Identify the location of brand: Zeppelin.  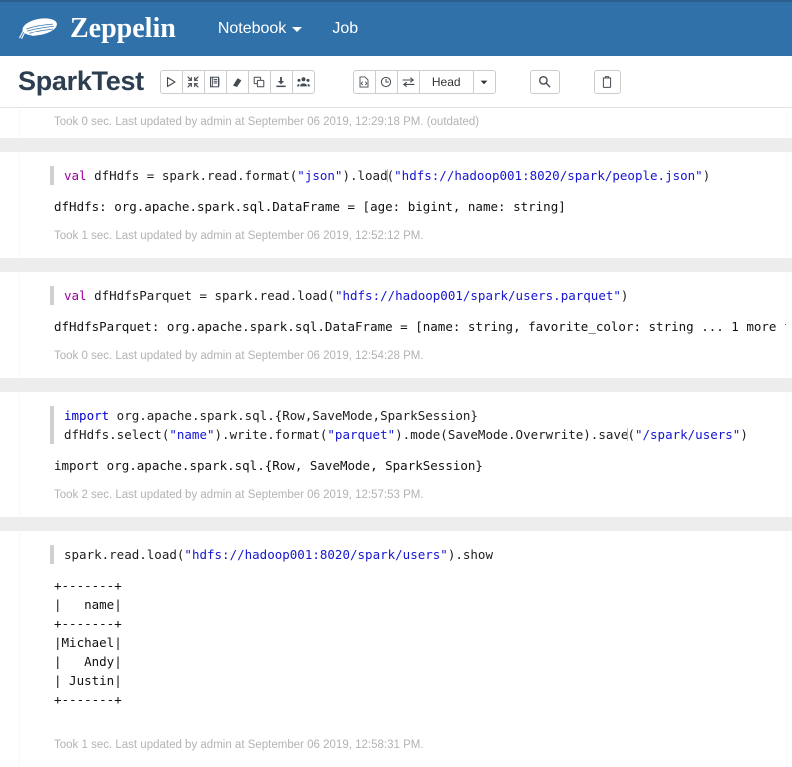
(97, 29).